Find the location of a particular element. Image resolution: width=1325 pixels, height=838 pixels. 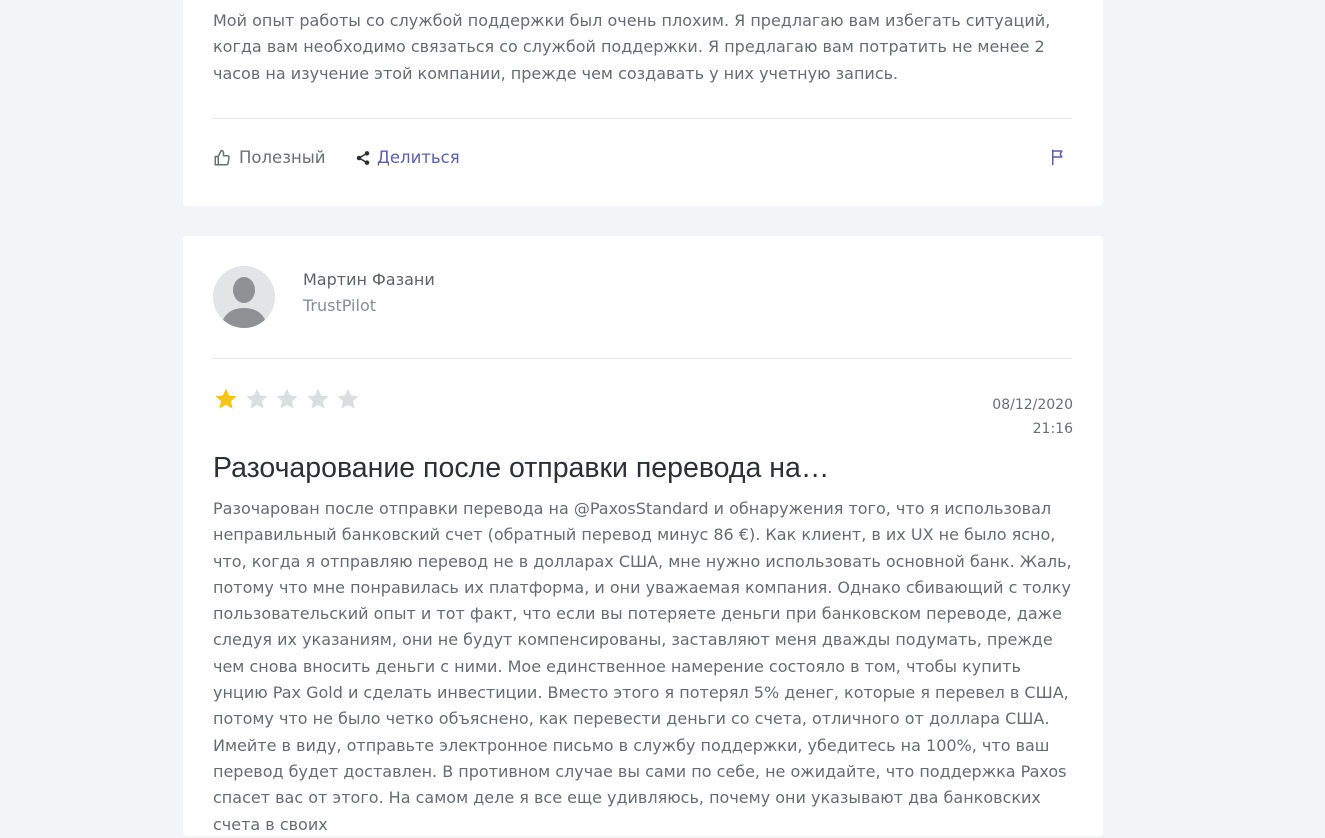

user-silhouette-icon is located at coordinates (244, 297).